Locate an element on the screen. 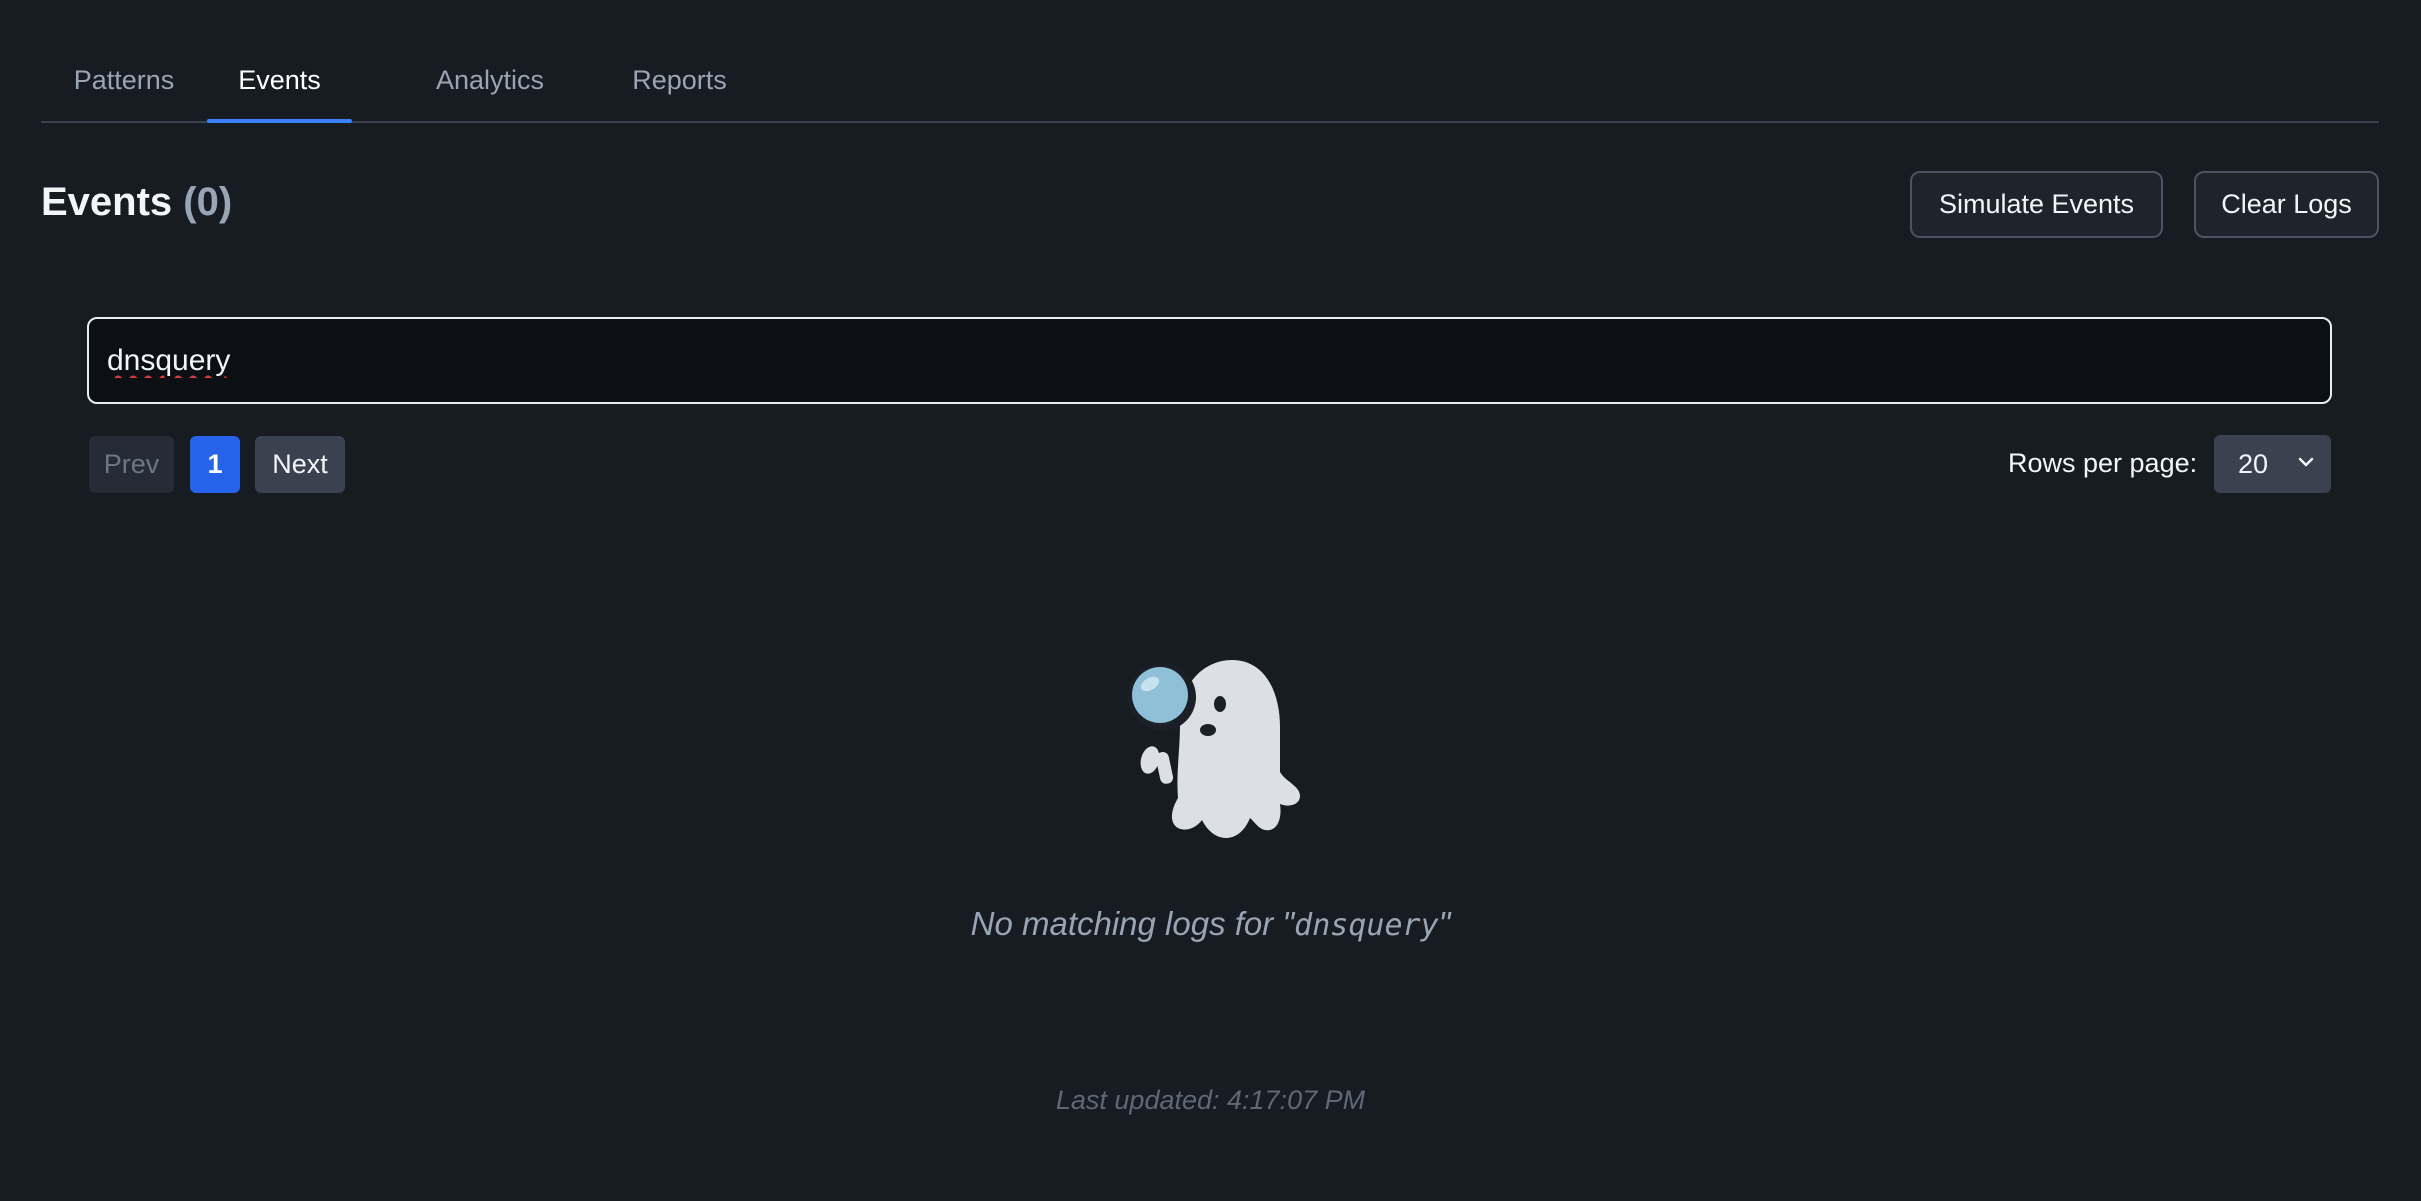 This screenshot has width=2421, height=1201. search-input is located at coordinates (1209, 360).